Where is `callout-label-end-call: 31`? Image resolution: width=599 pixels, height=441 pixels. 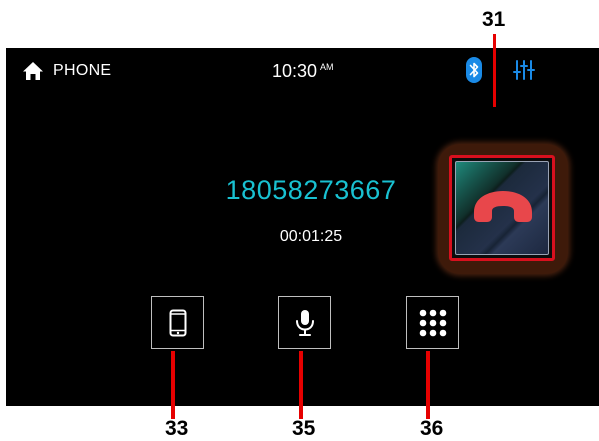 callout-label-end-call: 31 is located at coordinates (494, 19).